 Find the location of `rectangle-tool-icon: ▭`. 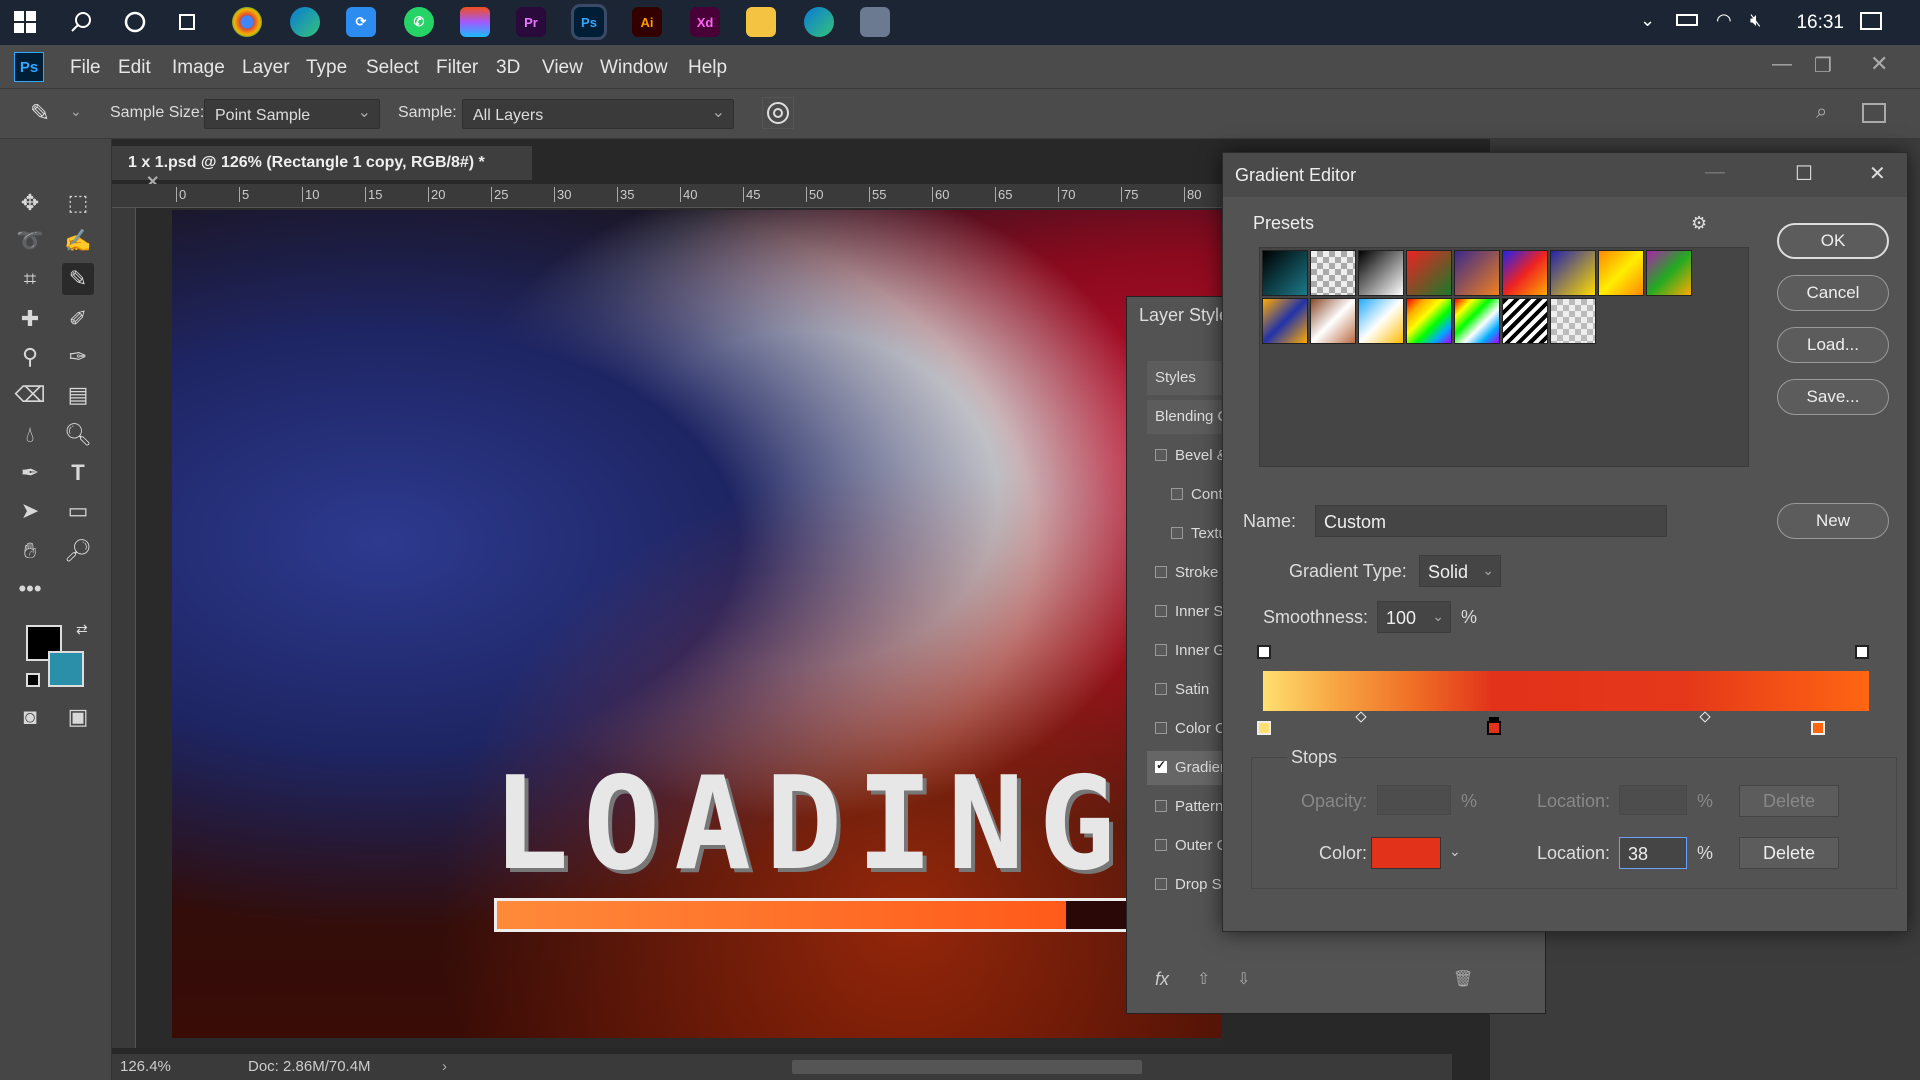

rectangle-tool-icon: ▭ is located at coordinates (78, 511).